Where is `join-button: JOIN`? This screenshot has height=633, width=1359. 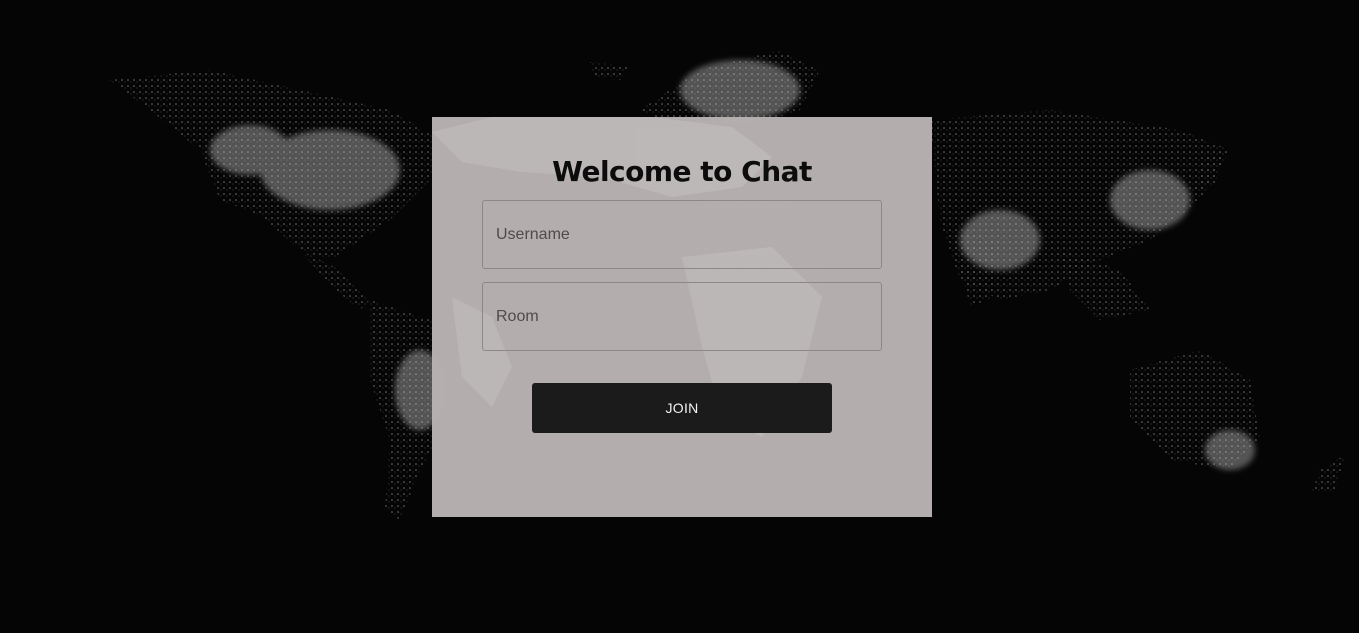 join-button: JOIN is located at coordinates (682, 408).